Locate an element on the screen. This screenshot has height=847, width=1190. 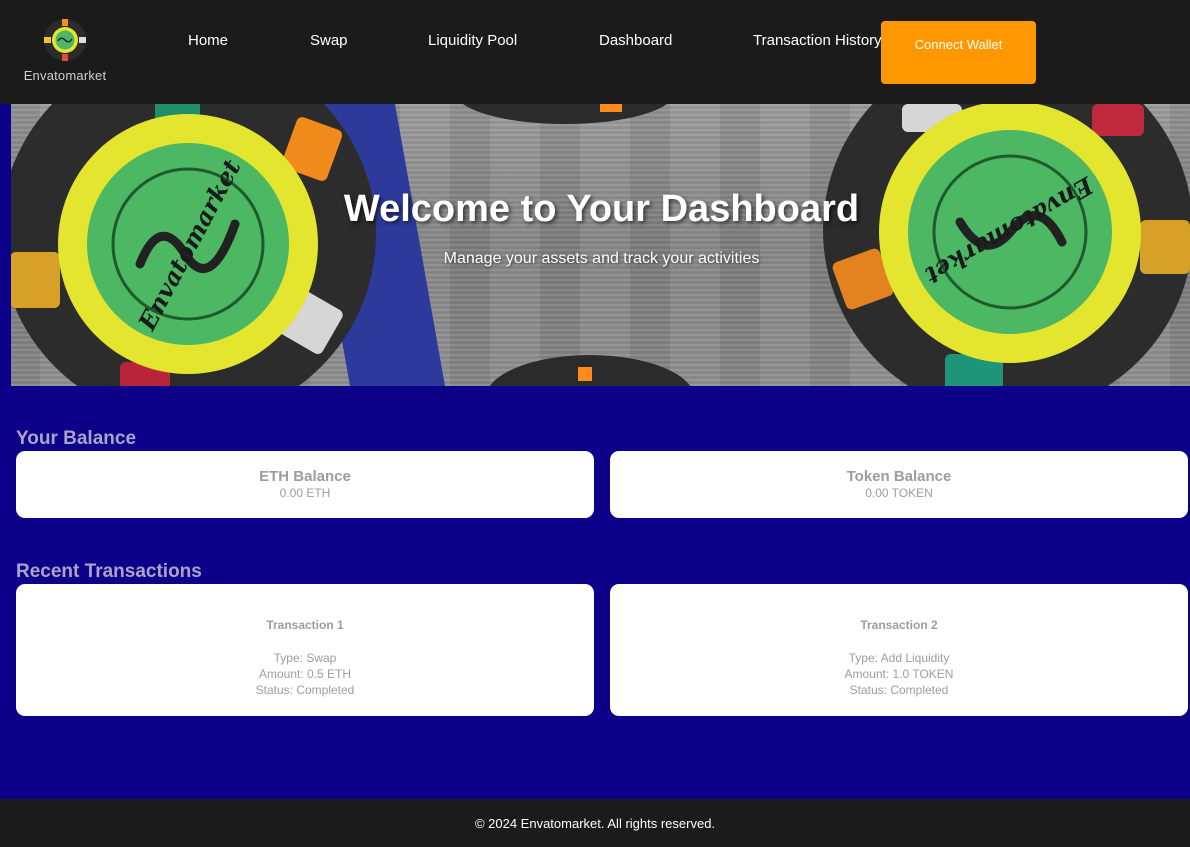
brand-logo: Envatomarket is located at coordinates (65, 50).